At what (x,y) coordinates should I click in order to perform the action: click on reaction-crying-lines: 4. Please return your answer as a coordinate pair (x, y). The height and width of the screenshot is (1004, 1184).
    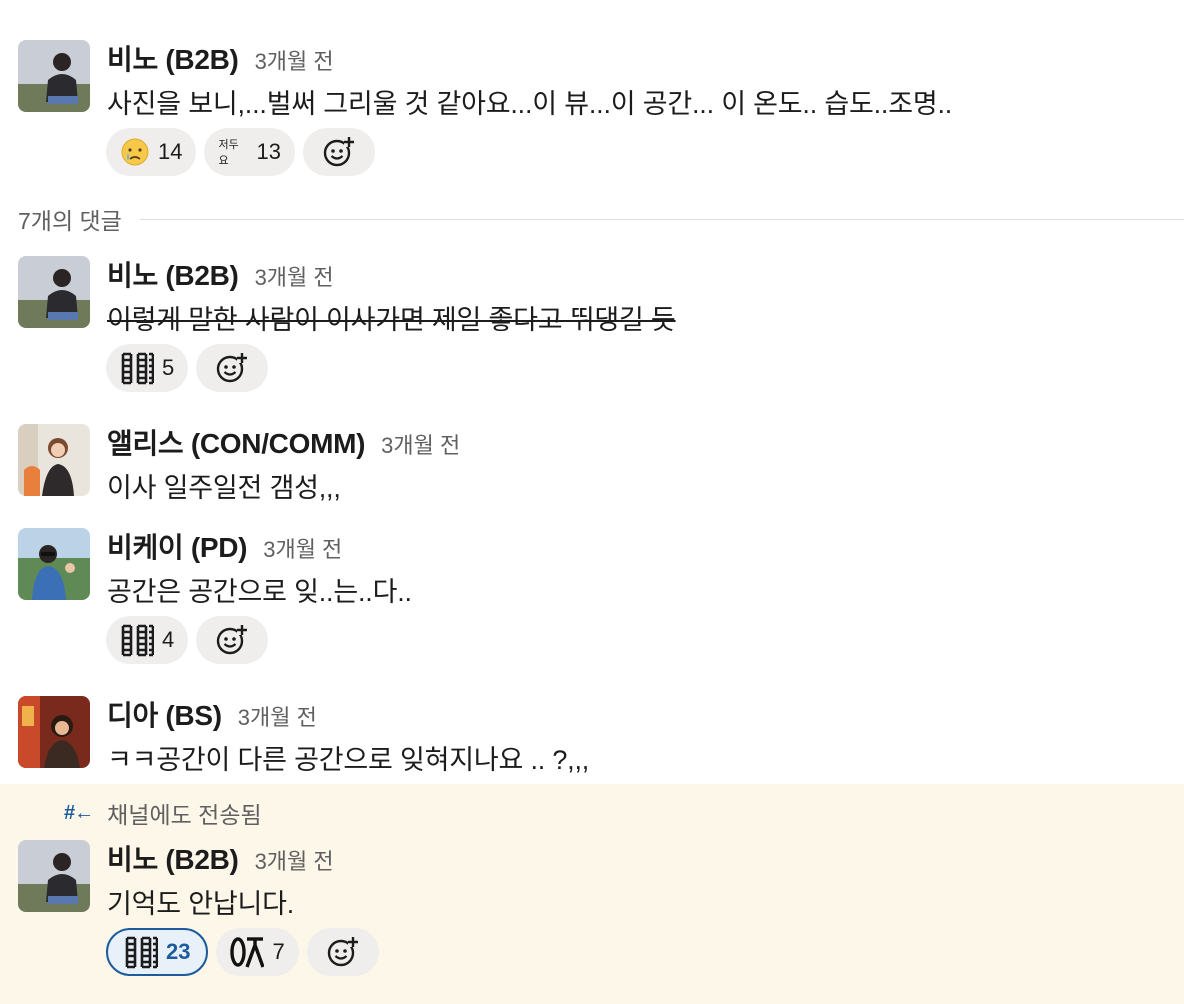
    Looking at the image, I should click on (147, 640).